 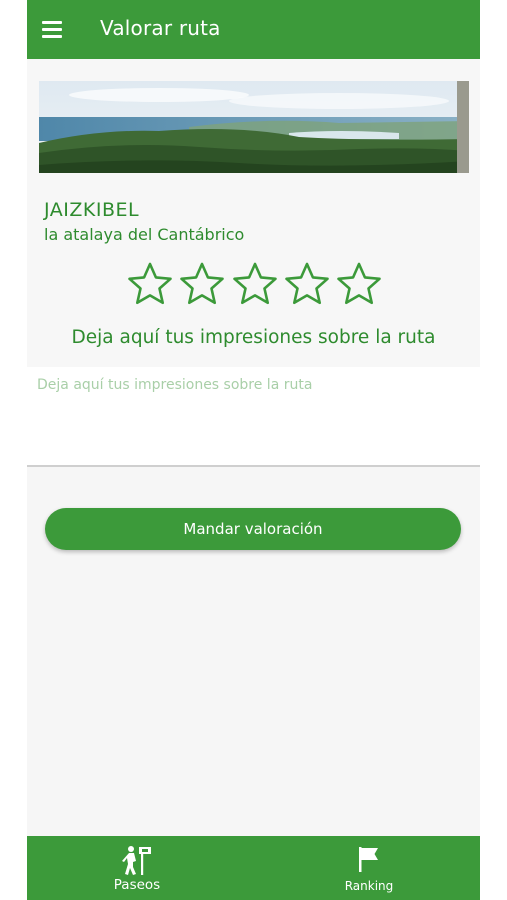 What do you see at coordinates (160, 28) in the screenshot?
I see `page-title: Valorar ruta` at bounding box center [160, 28].